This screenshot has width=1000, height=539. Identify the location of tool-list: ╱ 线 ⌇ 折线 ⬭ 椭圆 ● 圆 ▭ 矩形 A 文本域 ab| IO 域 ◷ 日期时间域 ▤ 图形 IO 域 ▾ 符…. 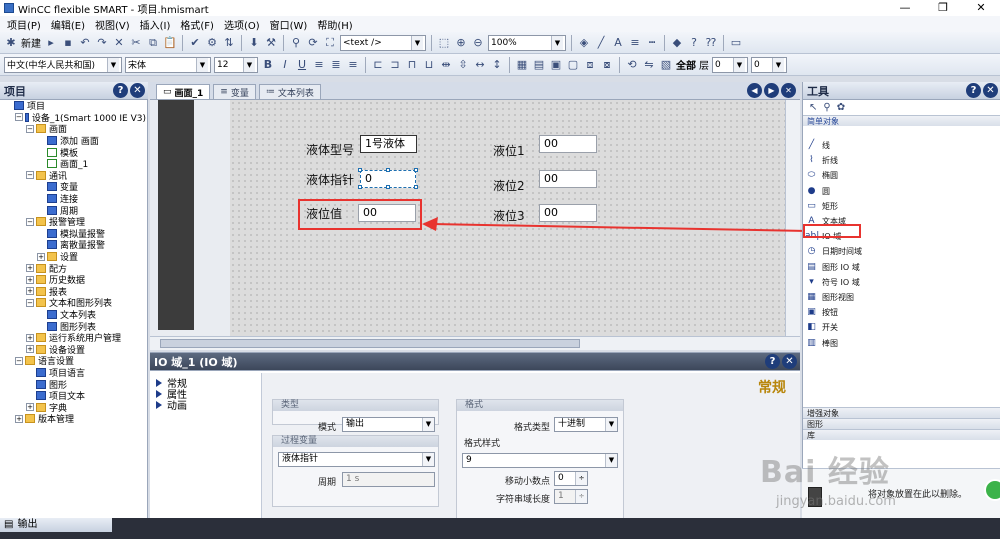
(901, 244).